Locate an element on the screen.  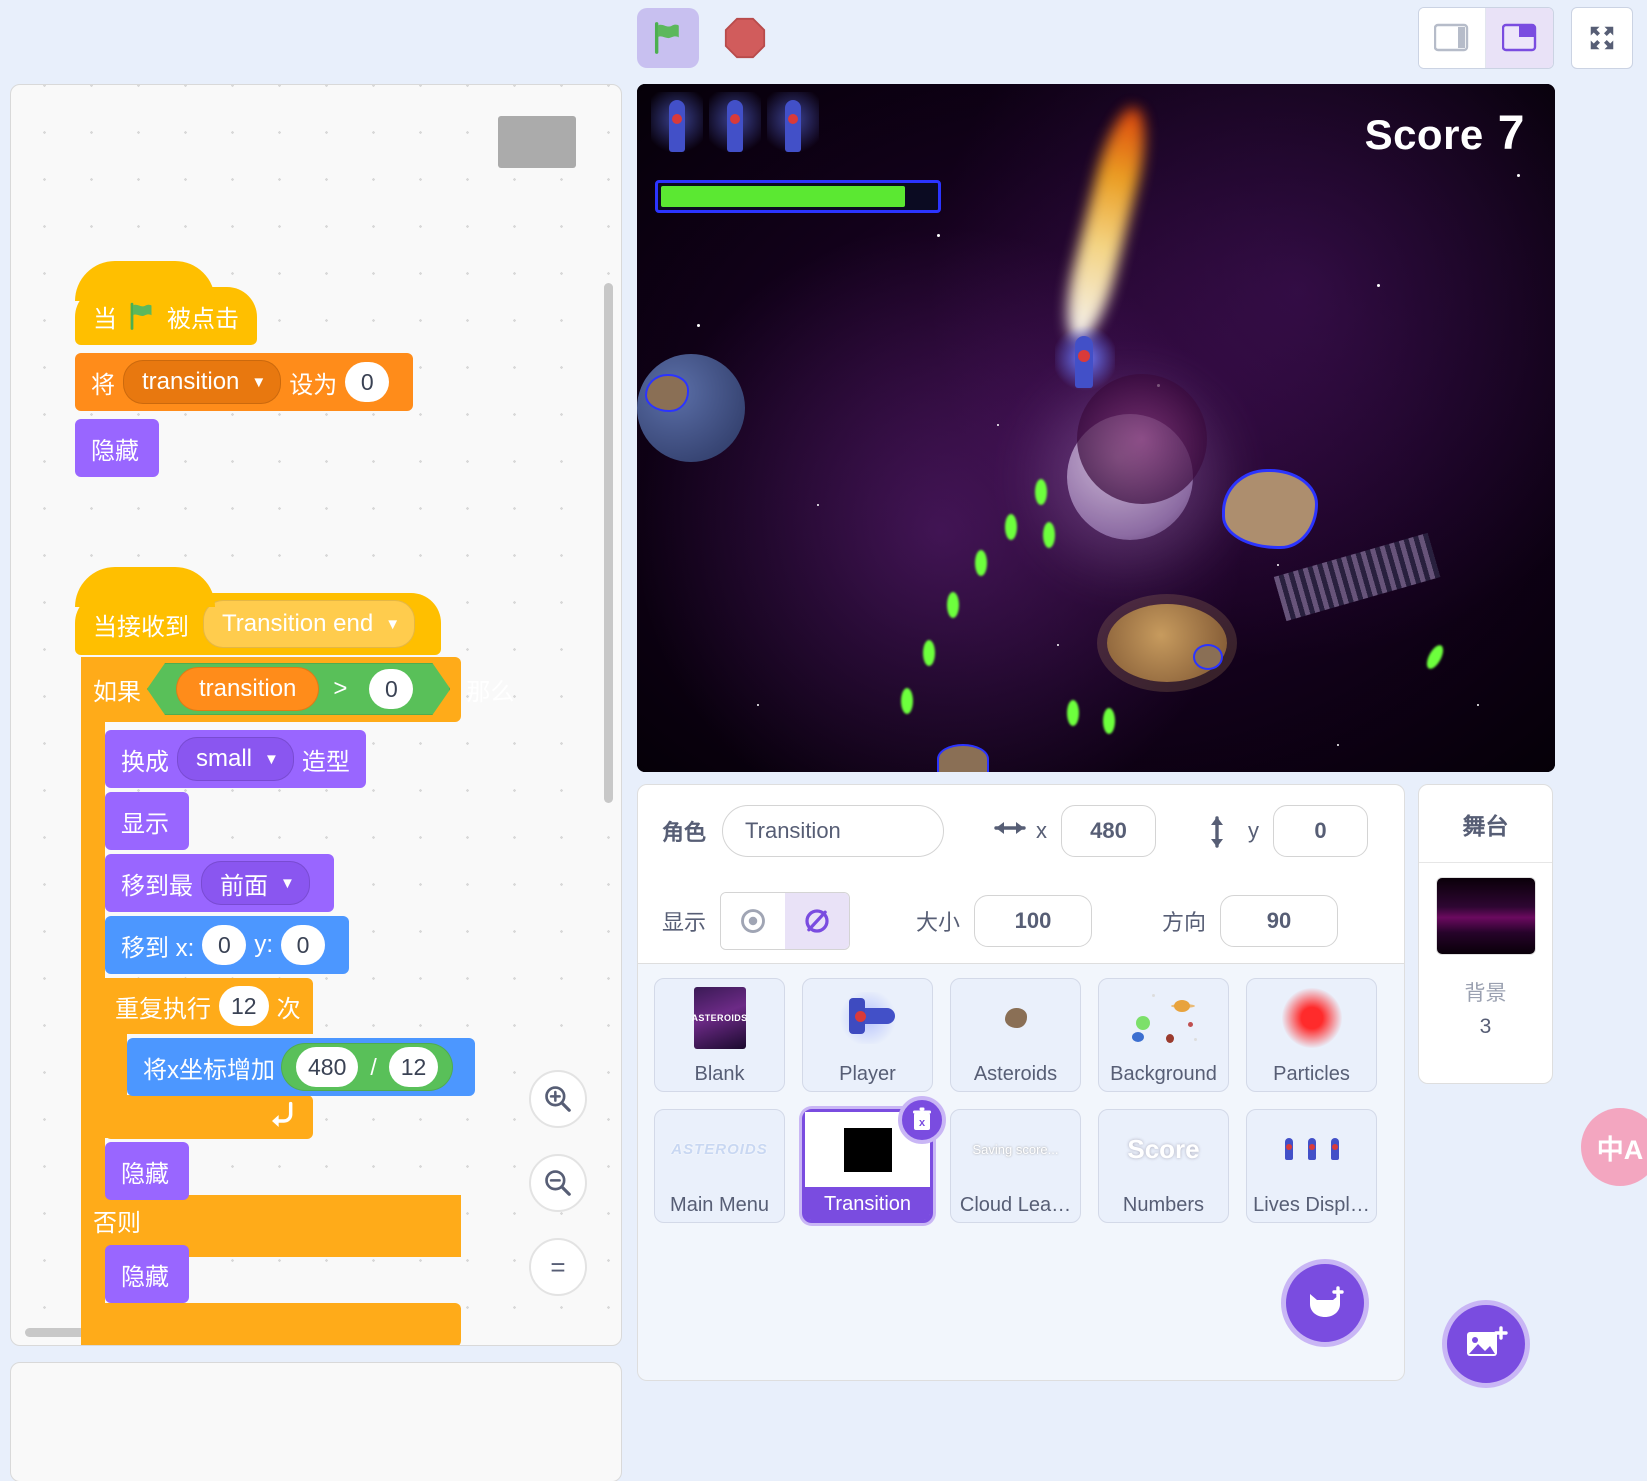
hide-label: 隐藏 is located at coordinates (115, 451).